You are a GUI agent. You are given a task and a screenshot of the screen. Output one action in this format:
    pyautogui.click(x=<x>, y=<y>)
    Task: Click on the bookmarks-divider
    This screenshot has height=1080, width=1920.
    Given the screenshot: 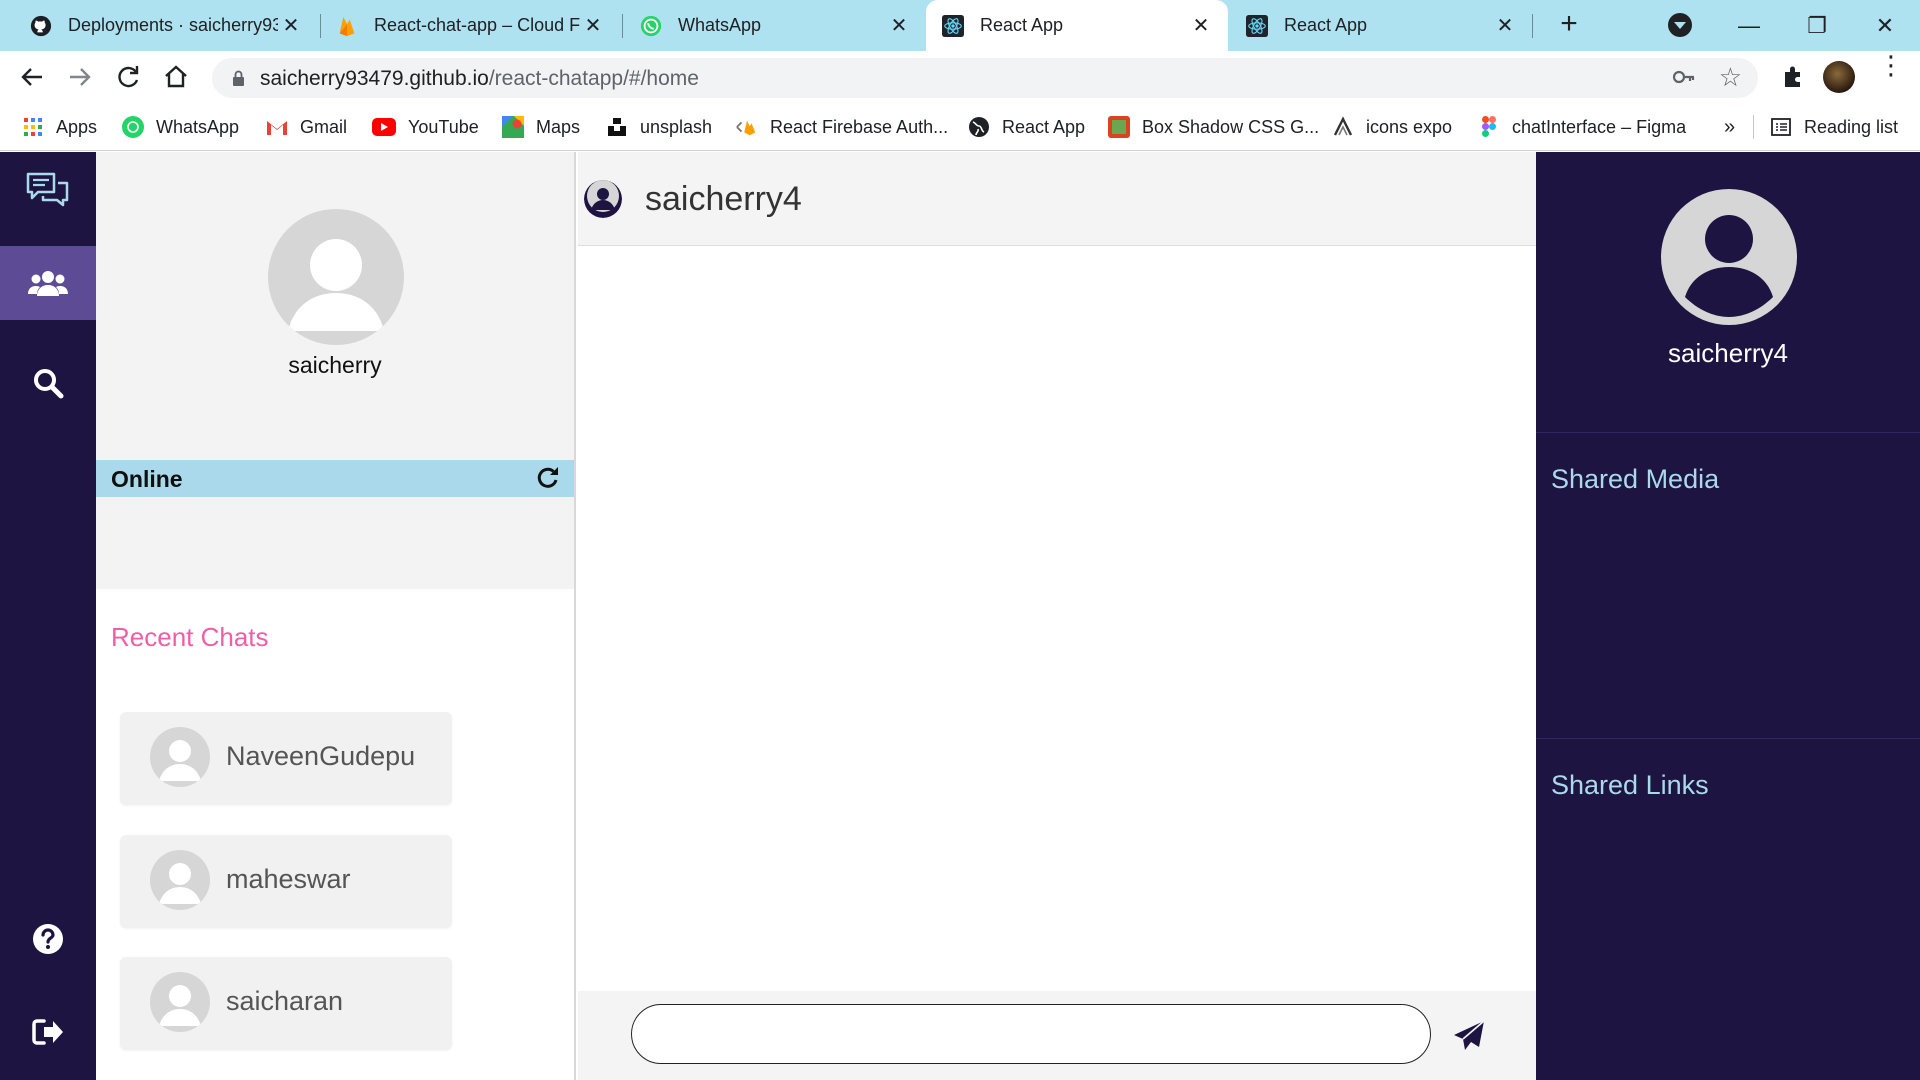 What is the action you would take?
    pyautogui.click(x=1753, y=127)
    